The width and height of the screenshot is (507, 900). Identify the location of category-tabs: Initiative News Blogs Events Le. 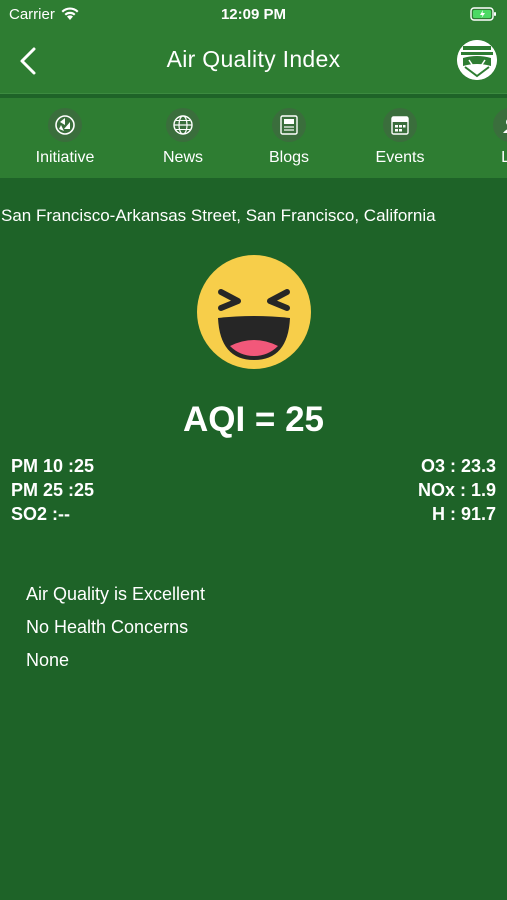
(253, 138).